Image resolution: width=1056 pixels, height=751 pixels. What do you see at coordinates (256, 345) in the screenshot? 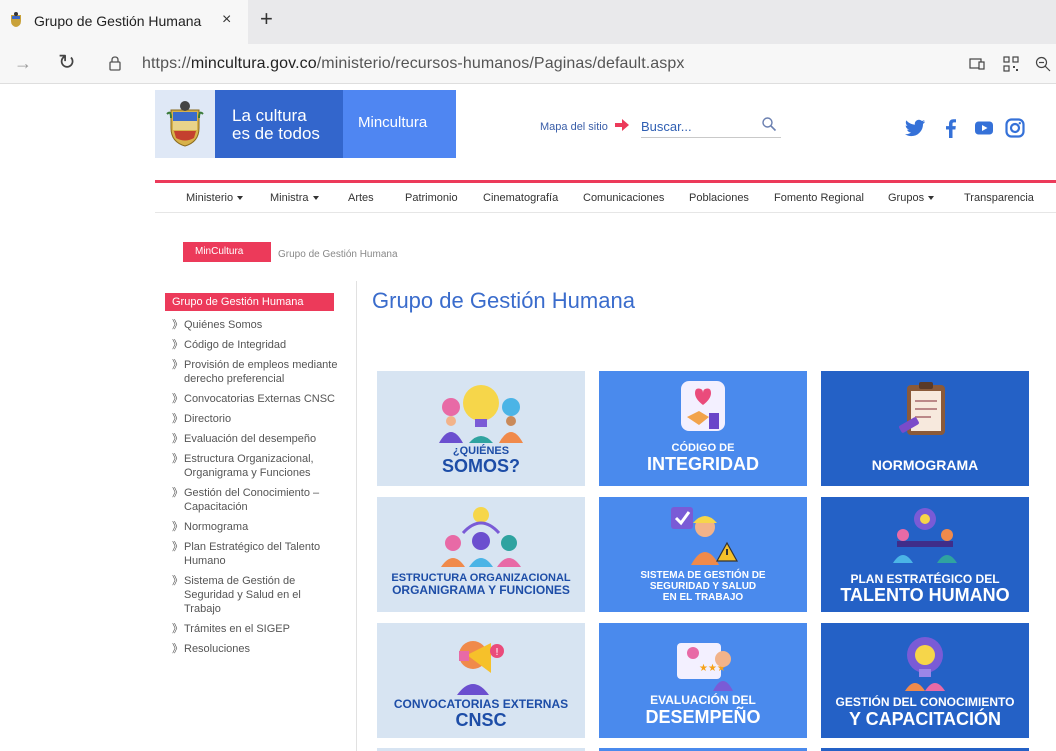
I see `sidebar-item-codigo-integridad: 》 Código de Integridad` at bounding box center [256, 345].